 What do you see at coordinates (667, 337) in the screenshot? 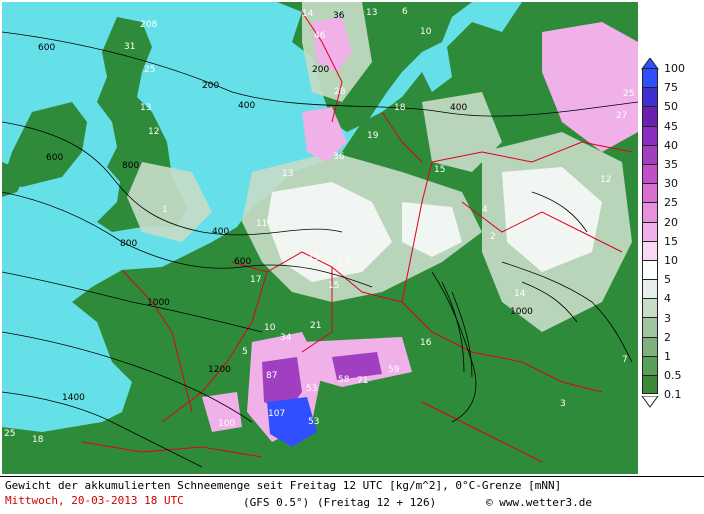
I see `legend-label: 2` at bounding box center [667, 337].